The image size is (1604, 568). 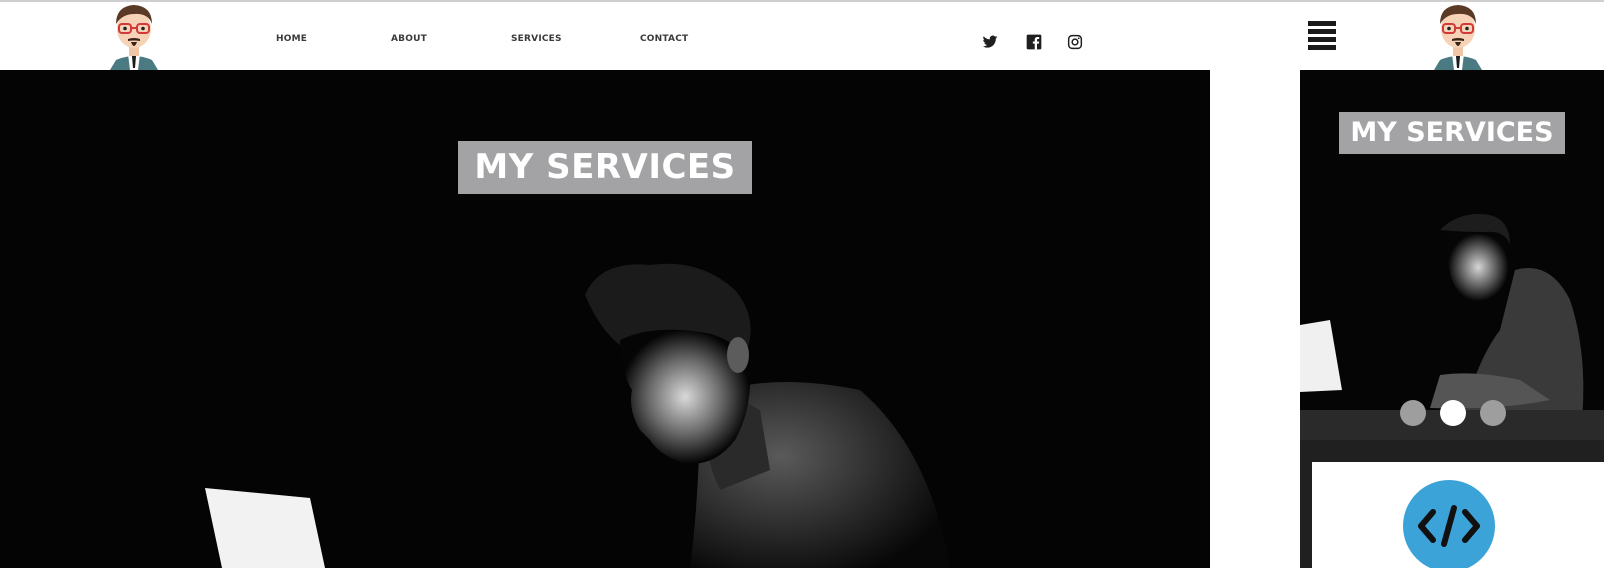 What do you see at coordinates (291, 39) in the screenshot?
I see `nav-home: Home` at bounding box center [291, 39].